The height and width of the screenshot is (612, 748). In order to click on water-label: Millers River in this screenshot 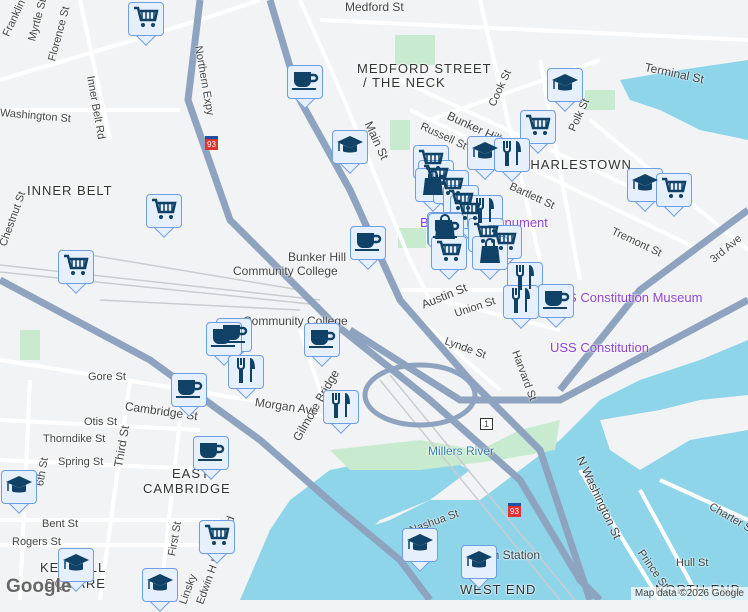, I will do `click(461, 451)`.